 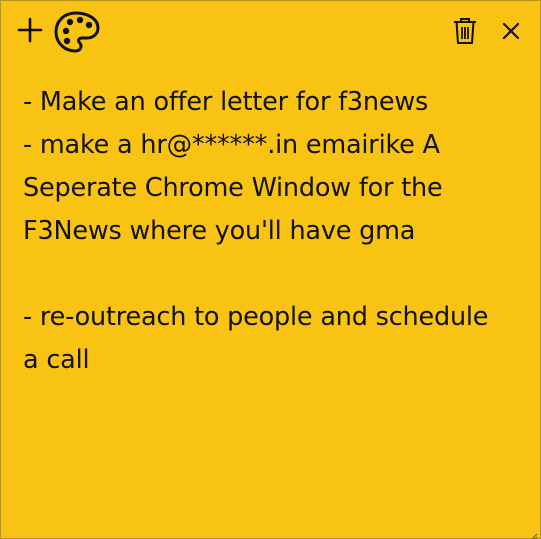 I want to click on note-toolbar, so click(x=270, y=30).